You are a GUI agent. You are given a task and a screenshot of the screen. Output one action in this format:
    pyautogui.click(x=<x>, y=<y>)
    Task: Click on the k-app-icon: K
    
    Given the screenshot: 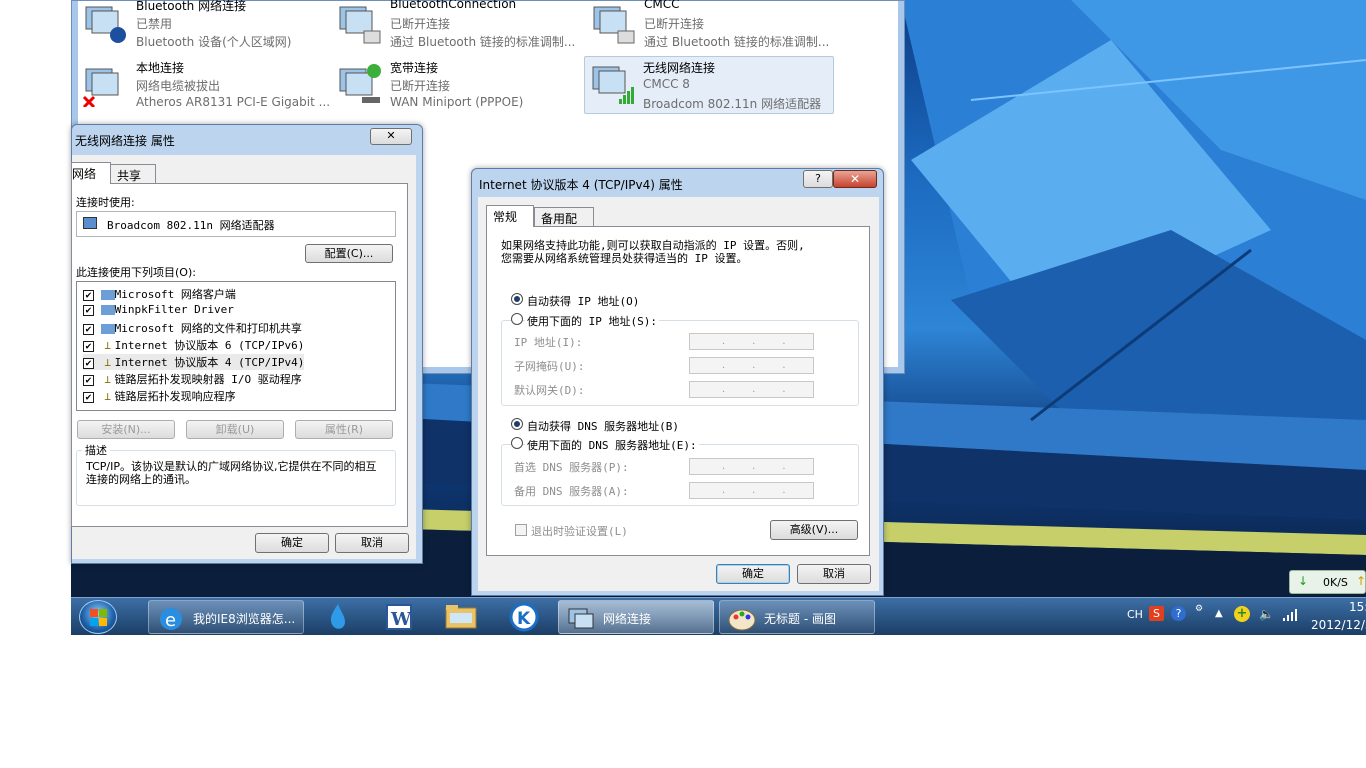 What is the action you would take?
    pyautogui.click(x=524, y=617)
    